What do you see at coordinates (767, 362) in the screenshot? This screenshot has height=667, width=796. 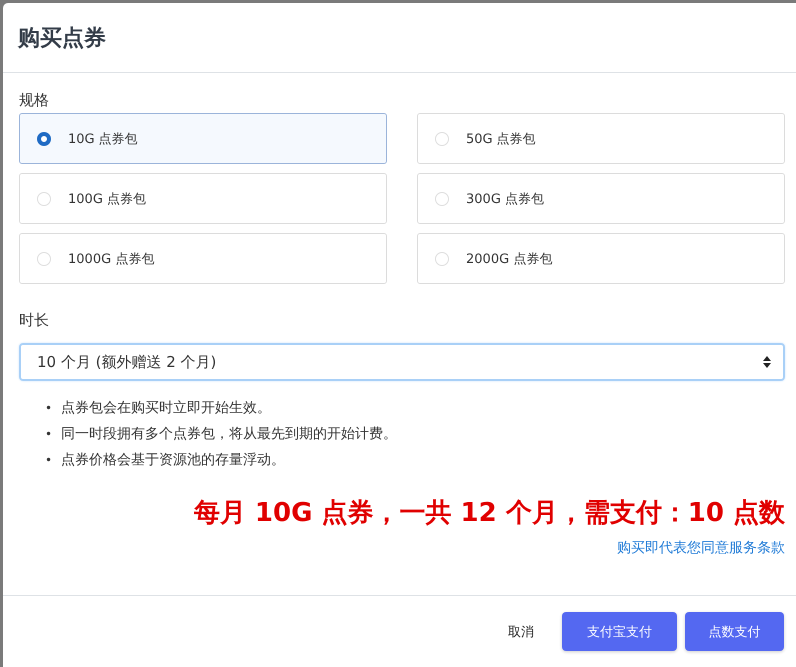 I see `sort-arrows-icon` at bounding box center [767, 362].